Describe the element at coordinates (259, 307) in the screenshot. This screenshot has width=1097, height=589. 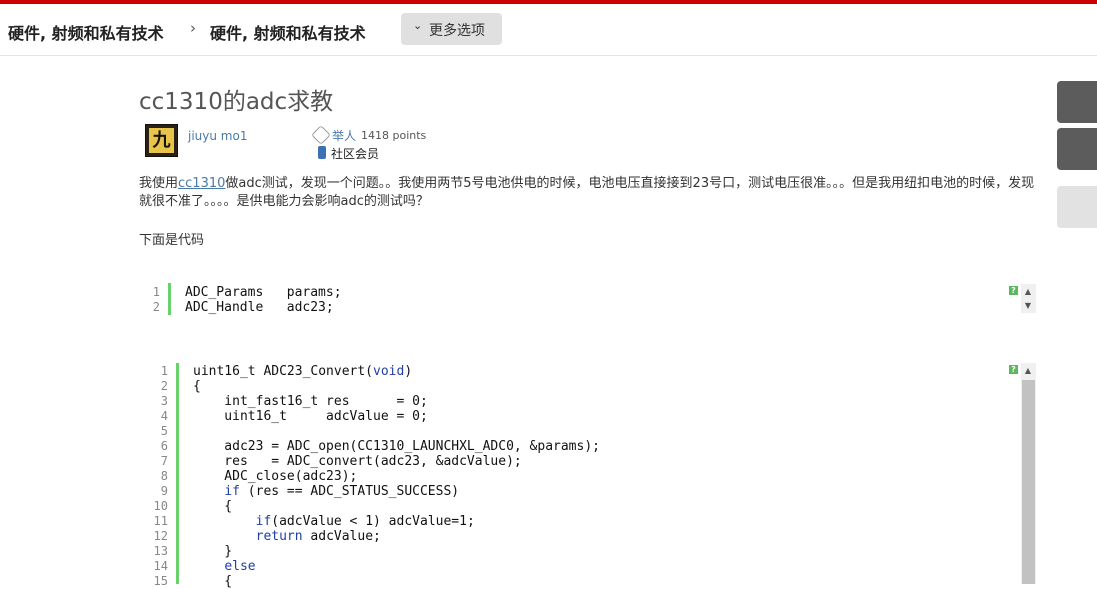
I see `code-line: ADC_Handle adc23;` at that location.